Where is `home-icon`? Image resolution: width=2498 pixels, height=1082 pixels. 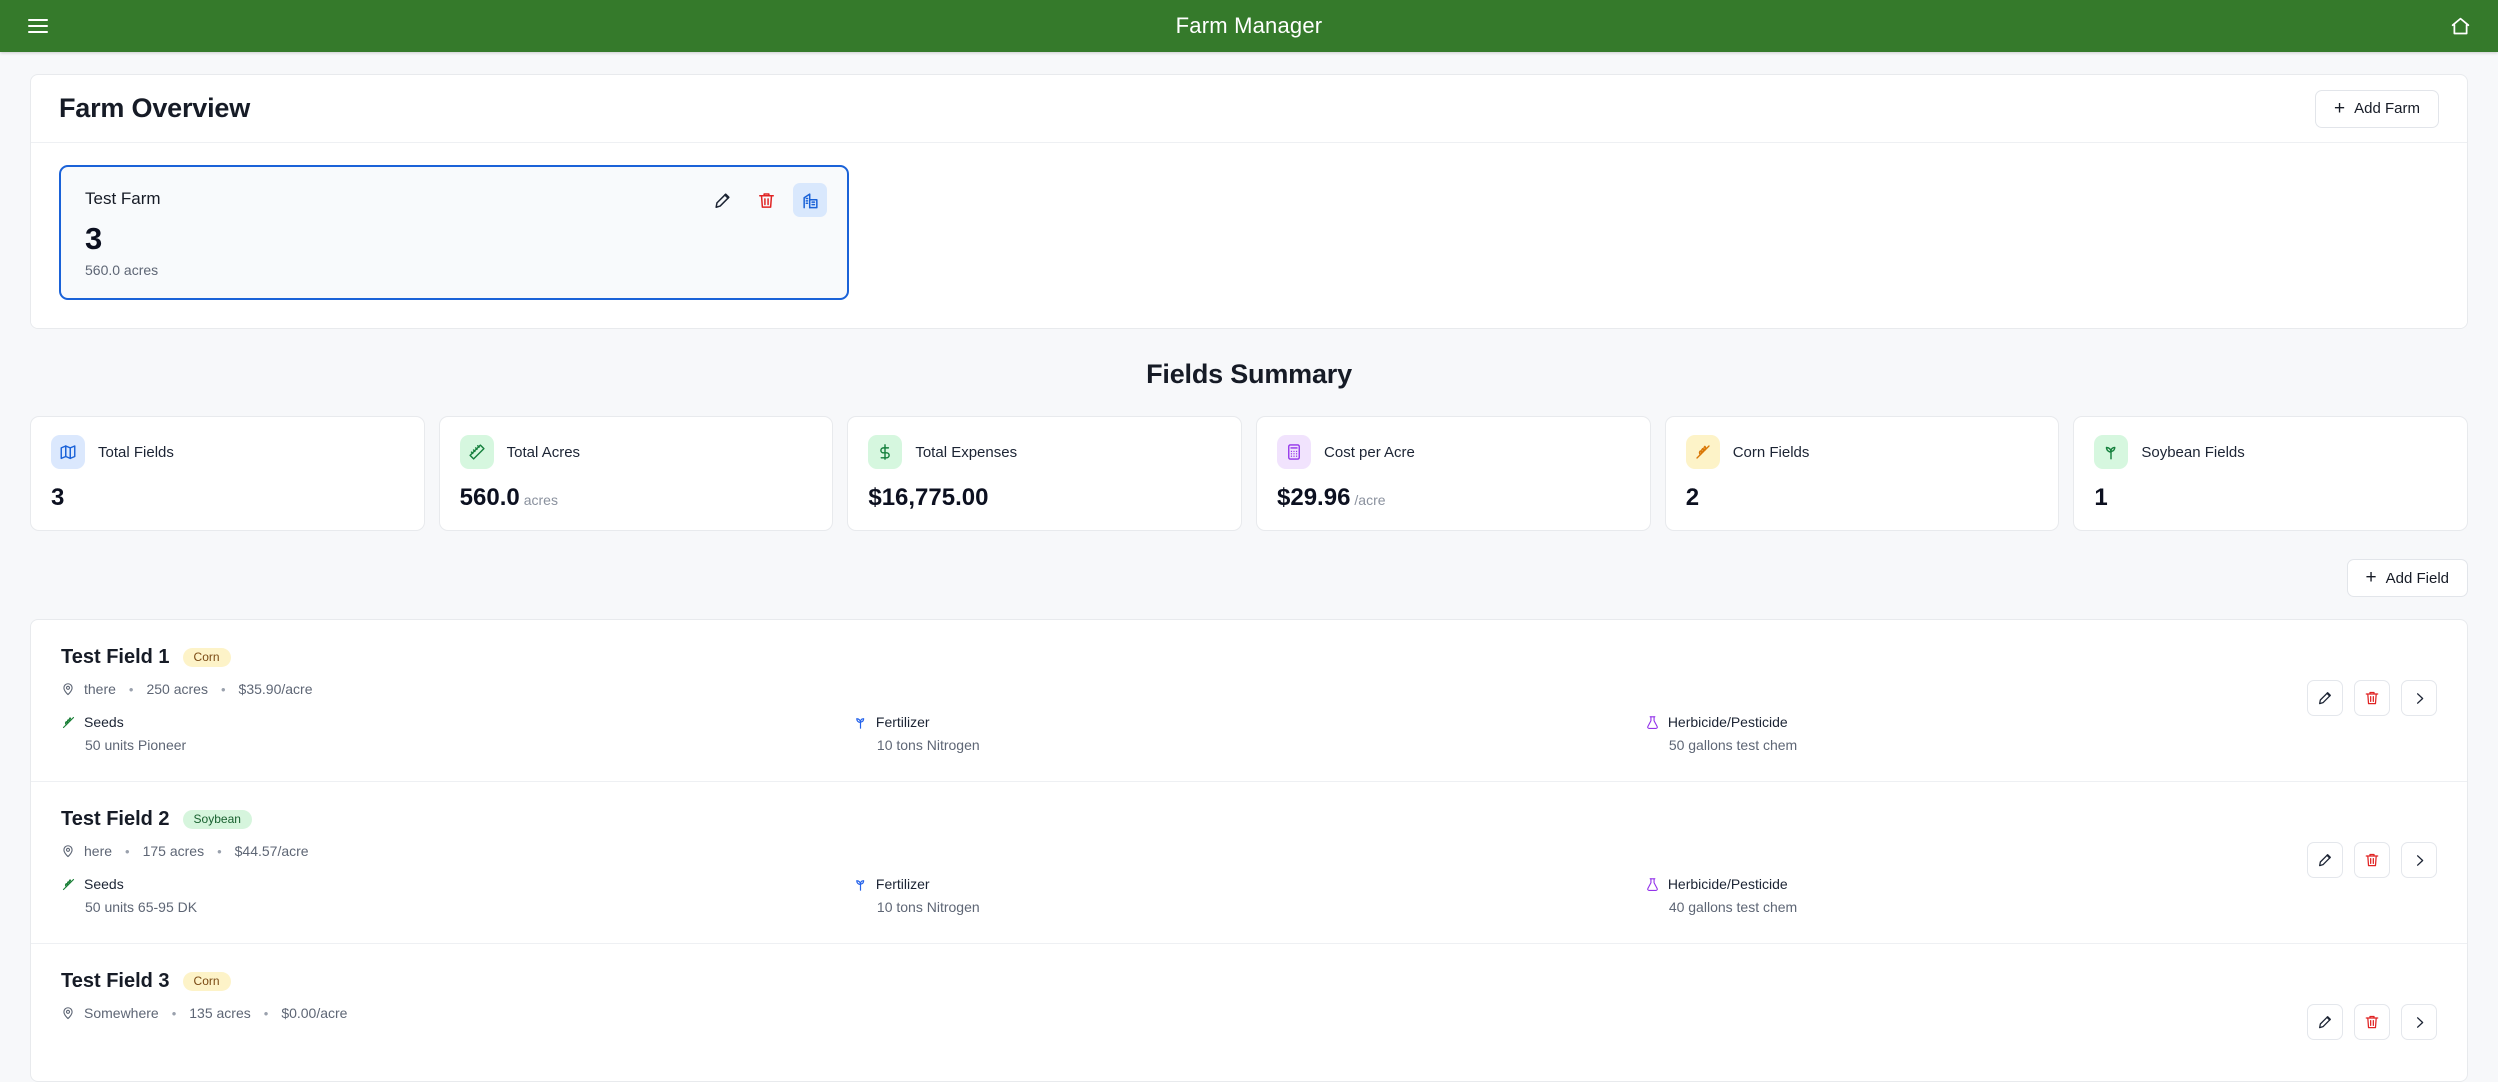
home-icon is located at coordinates (2460, 26).